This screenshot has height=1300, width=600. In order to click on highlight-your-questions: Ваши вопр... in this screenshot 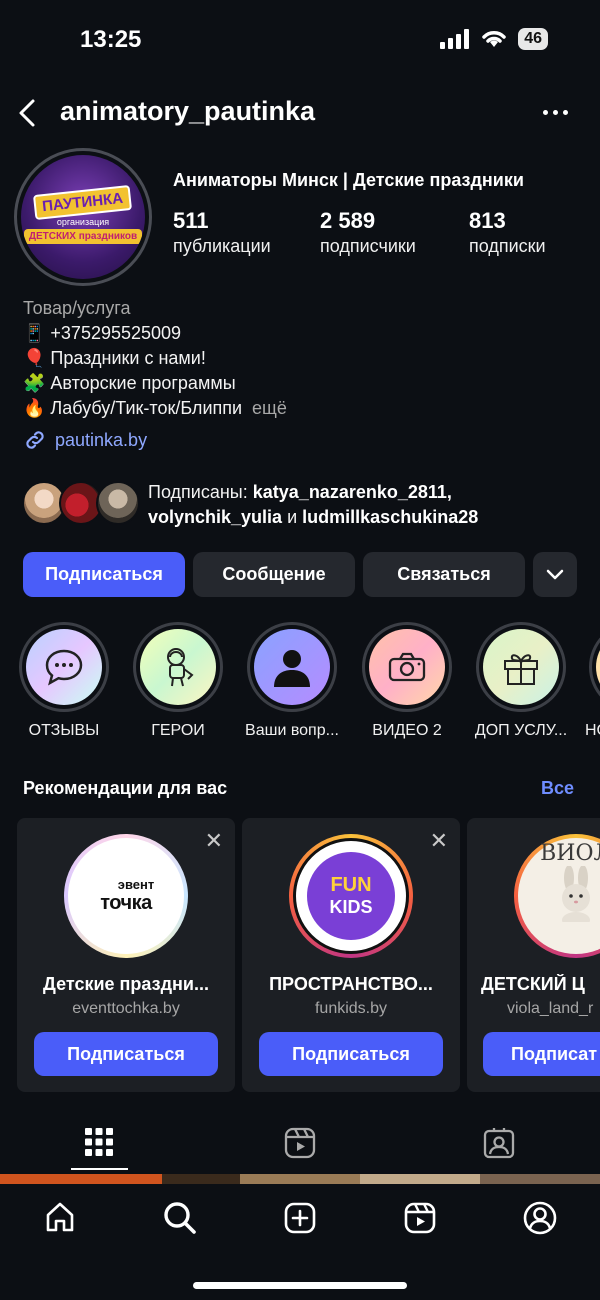, I will do `click(292, 681)`.